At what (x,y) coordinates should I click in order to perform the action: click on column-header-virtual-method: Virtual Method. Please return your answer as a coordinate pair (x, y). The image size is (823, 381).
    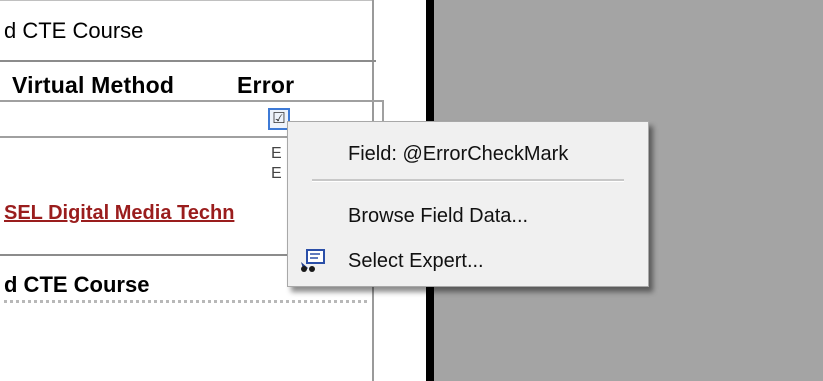
    Looking at the image, I should click on (93, 85).